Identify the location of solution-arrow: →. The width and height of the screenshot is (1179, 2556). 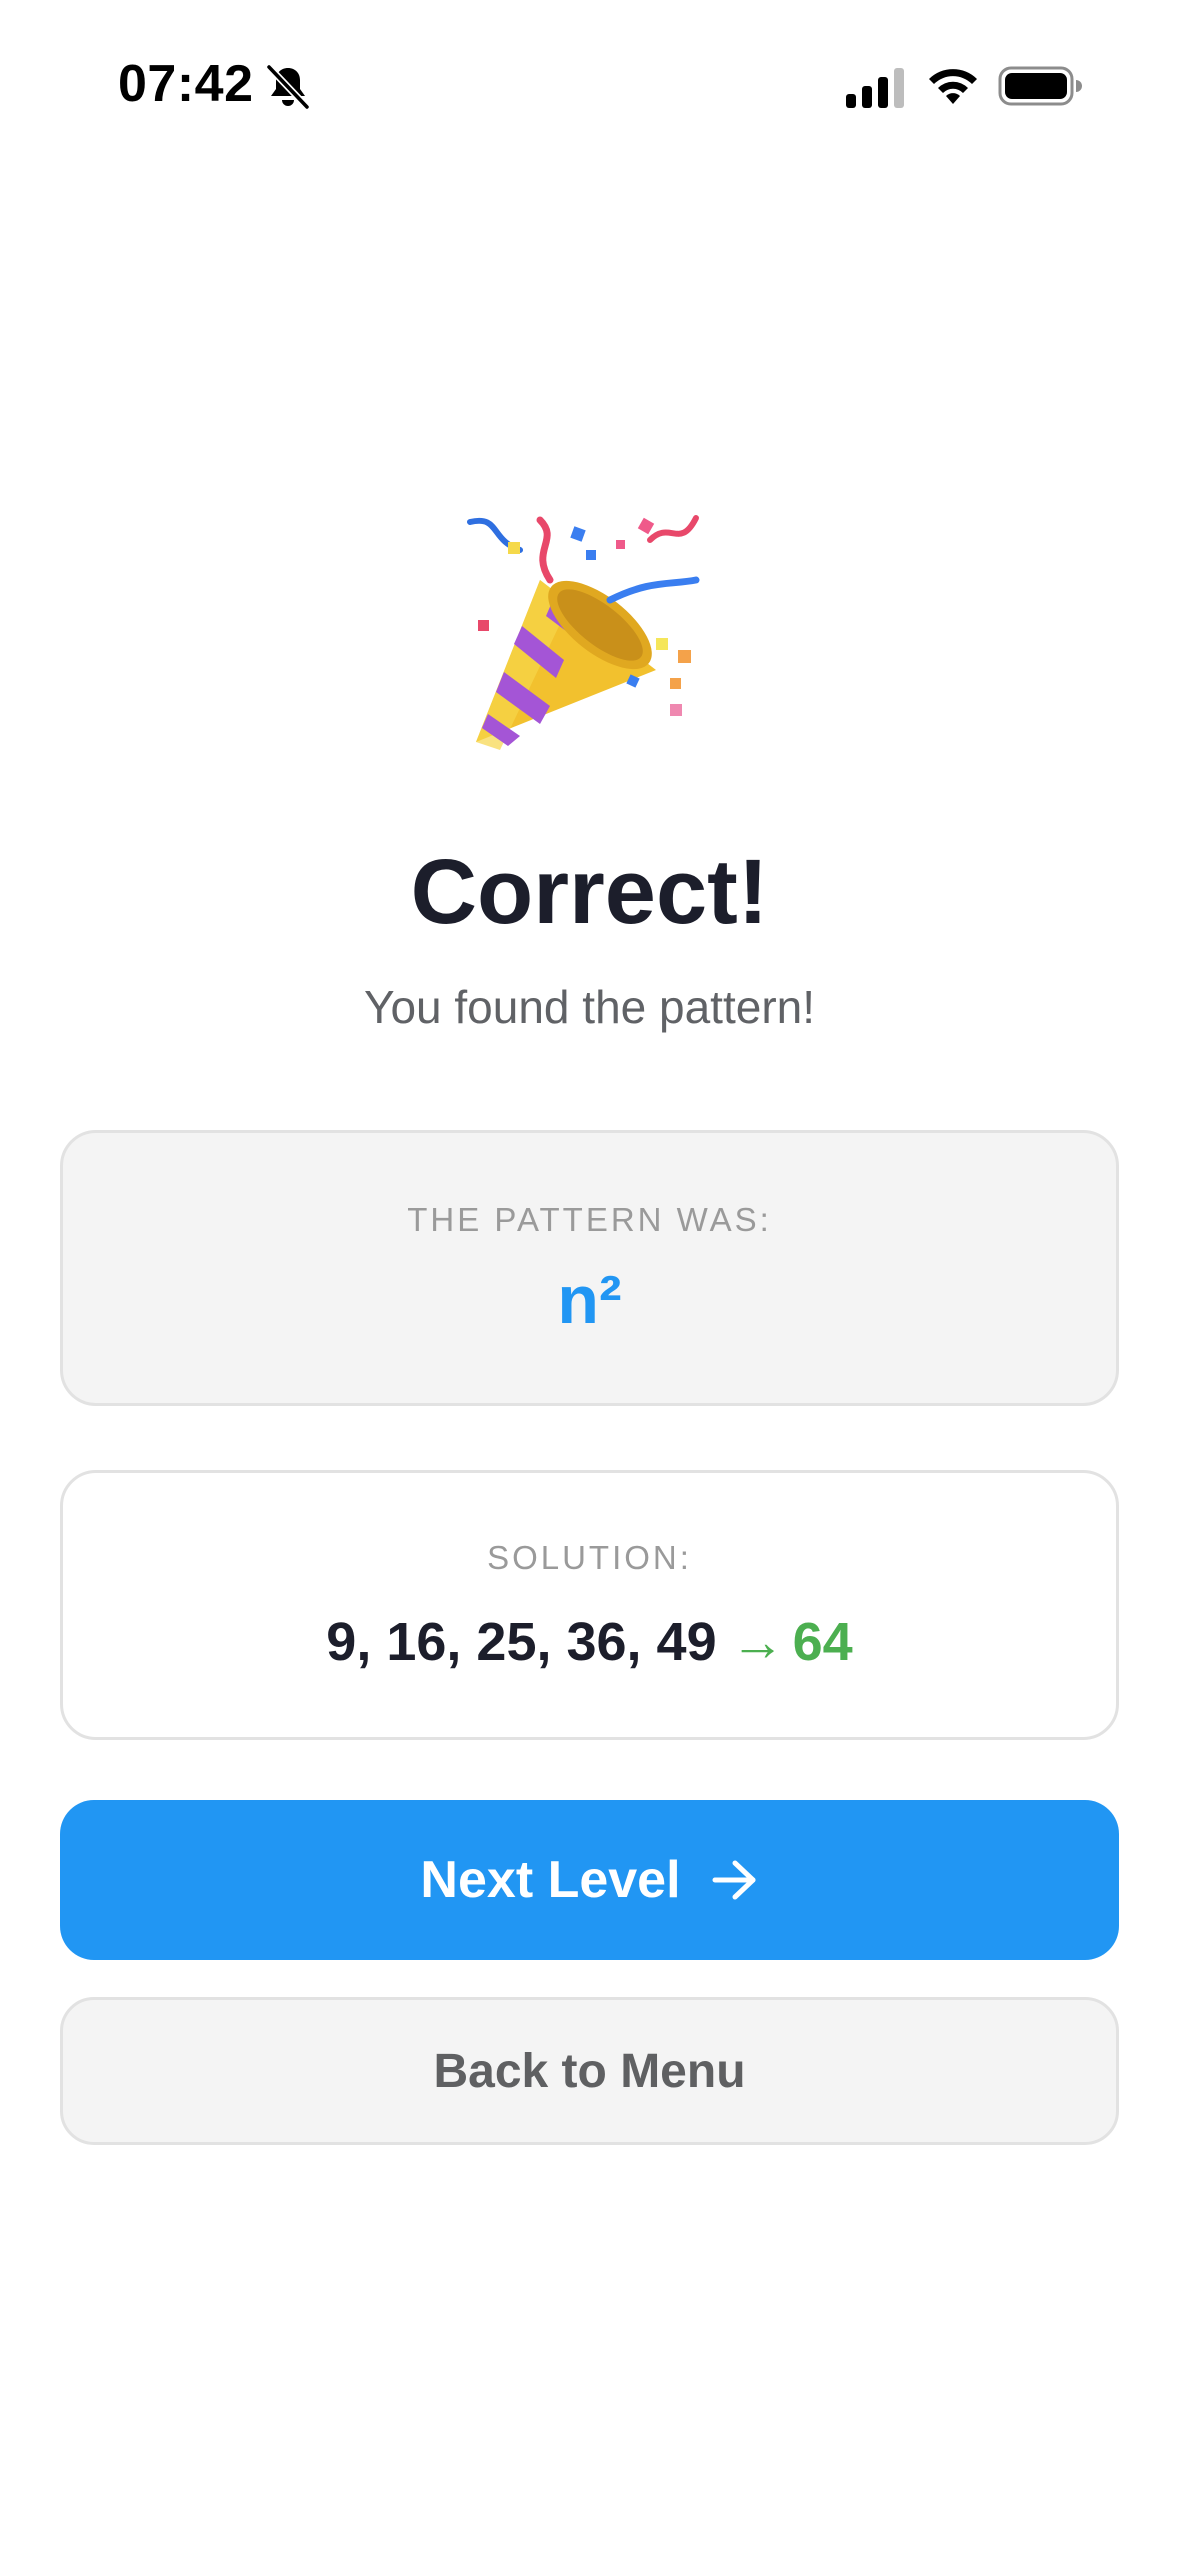
(757, 1642).